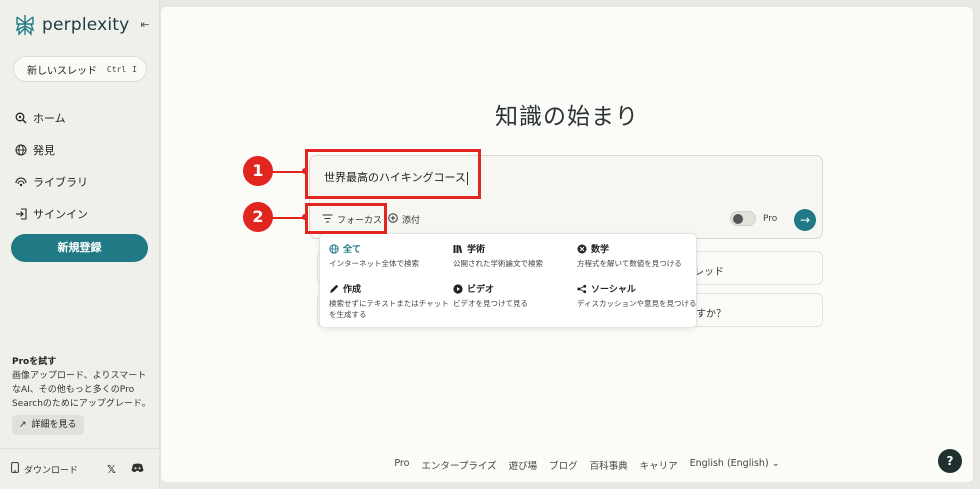 The height and width of the screenshot is (489, 980). I want to click on focus-option-title: ソーシャル, so click(613, 290).